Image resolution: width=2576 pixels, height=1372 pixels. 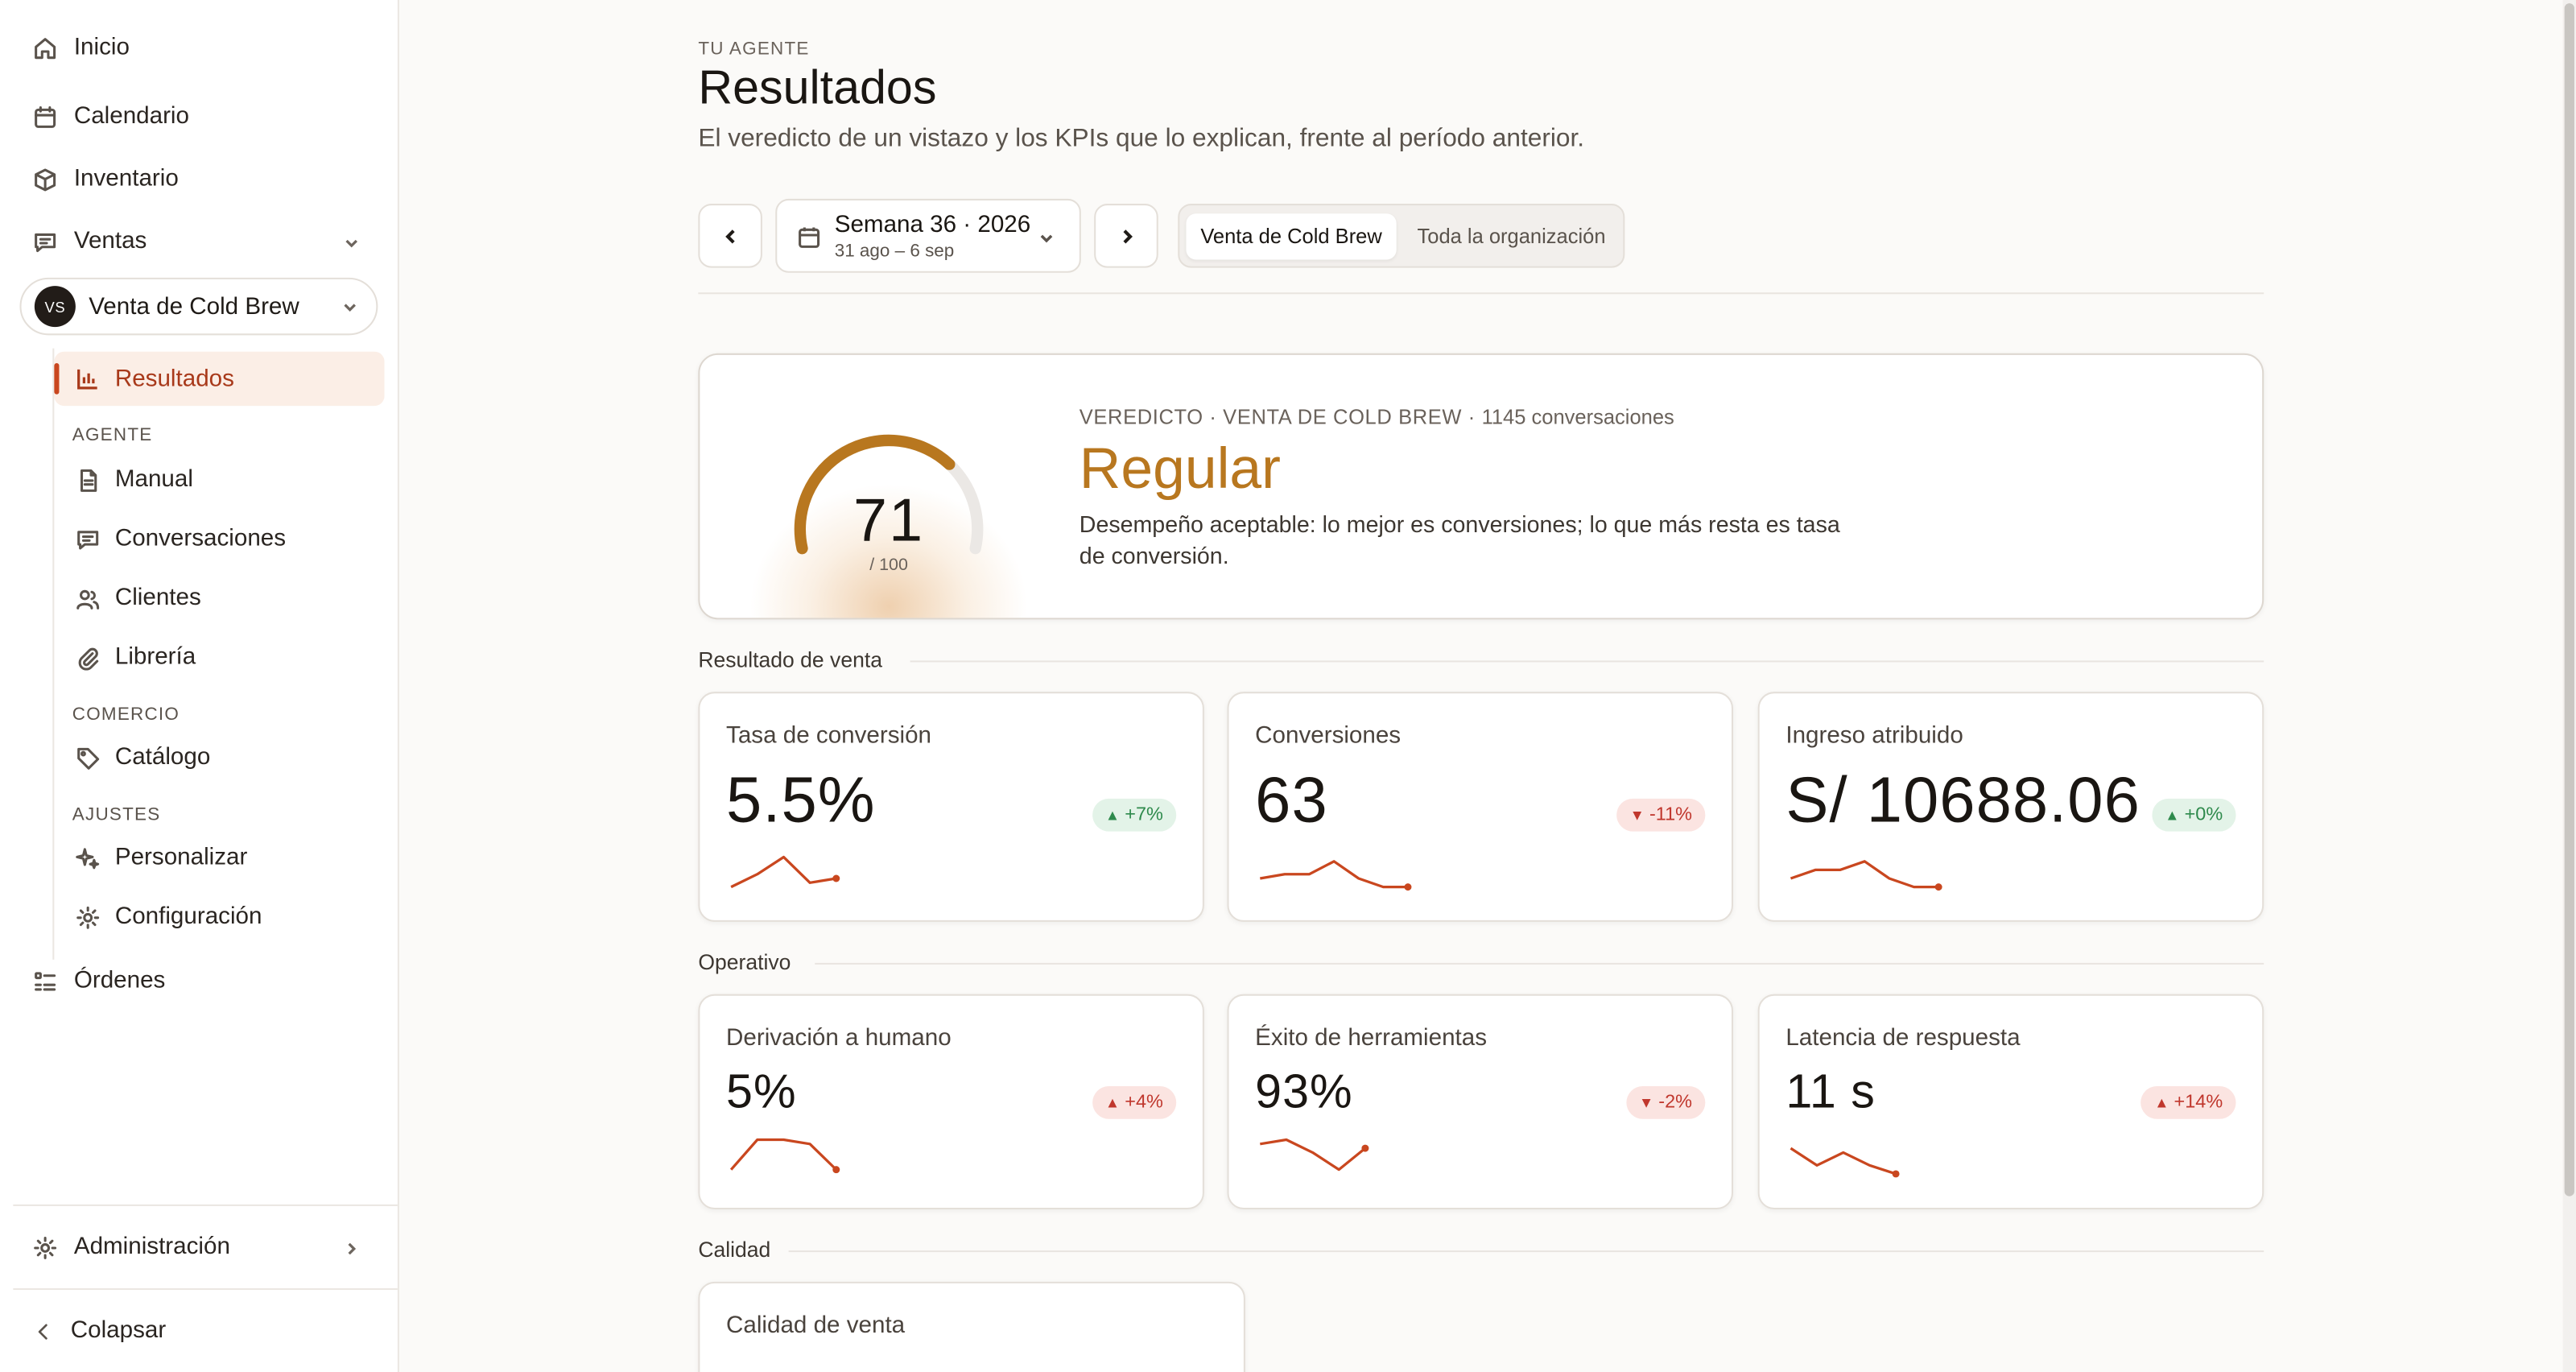 I want to click on prev-period-button, so click(x=730, y=236).